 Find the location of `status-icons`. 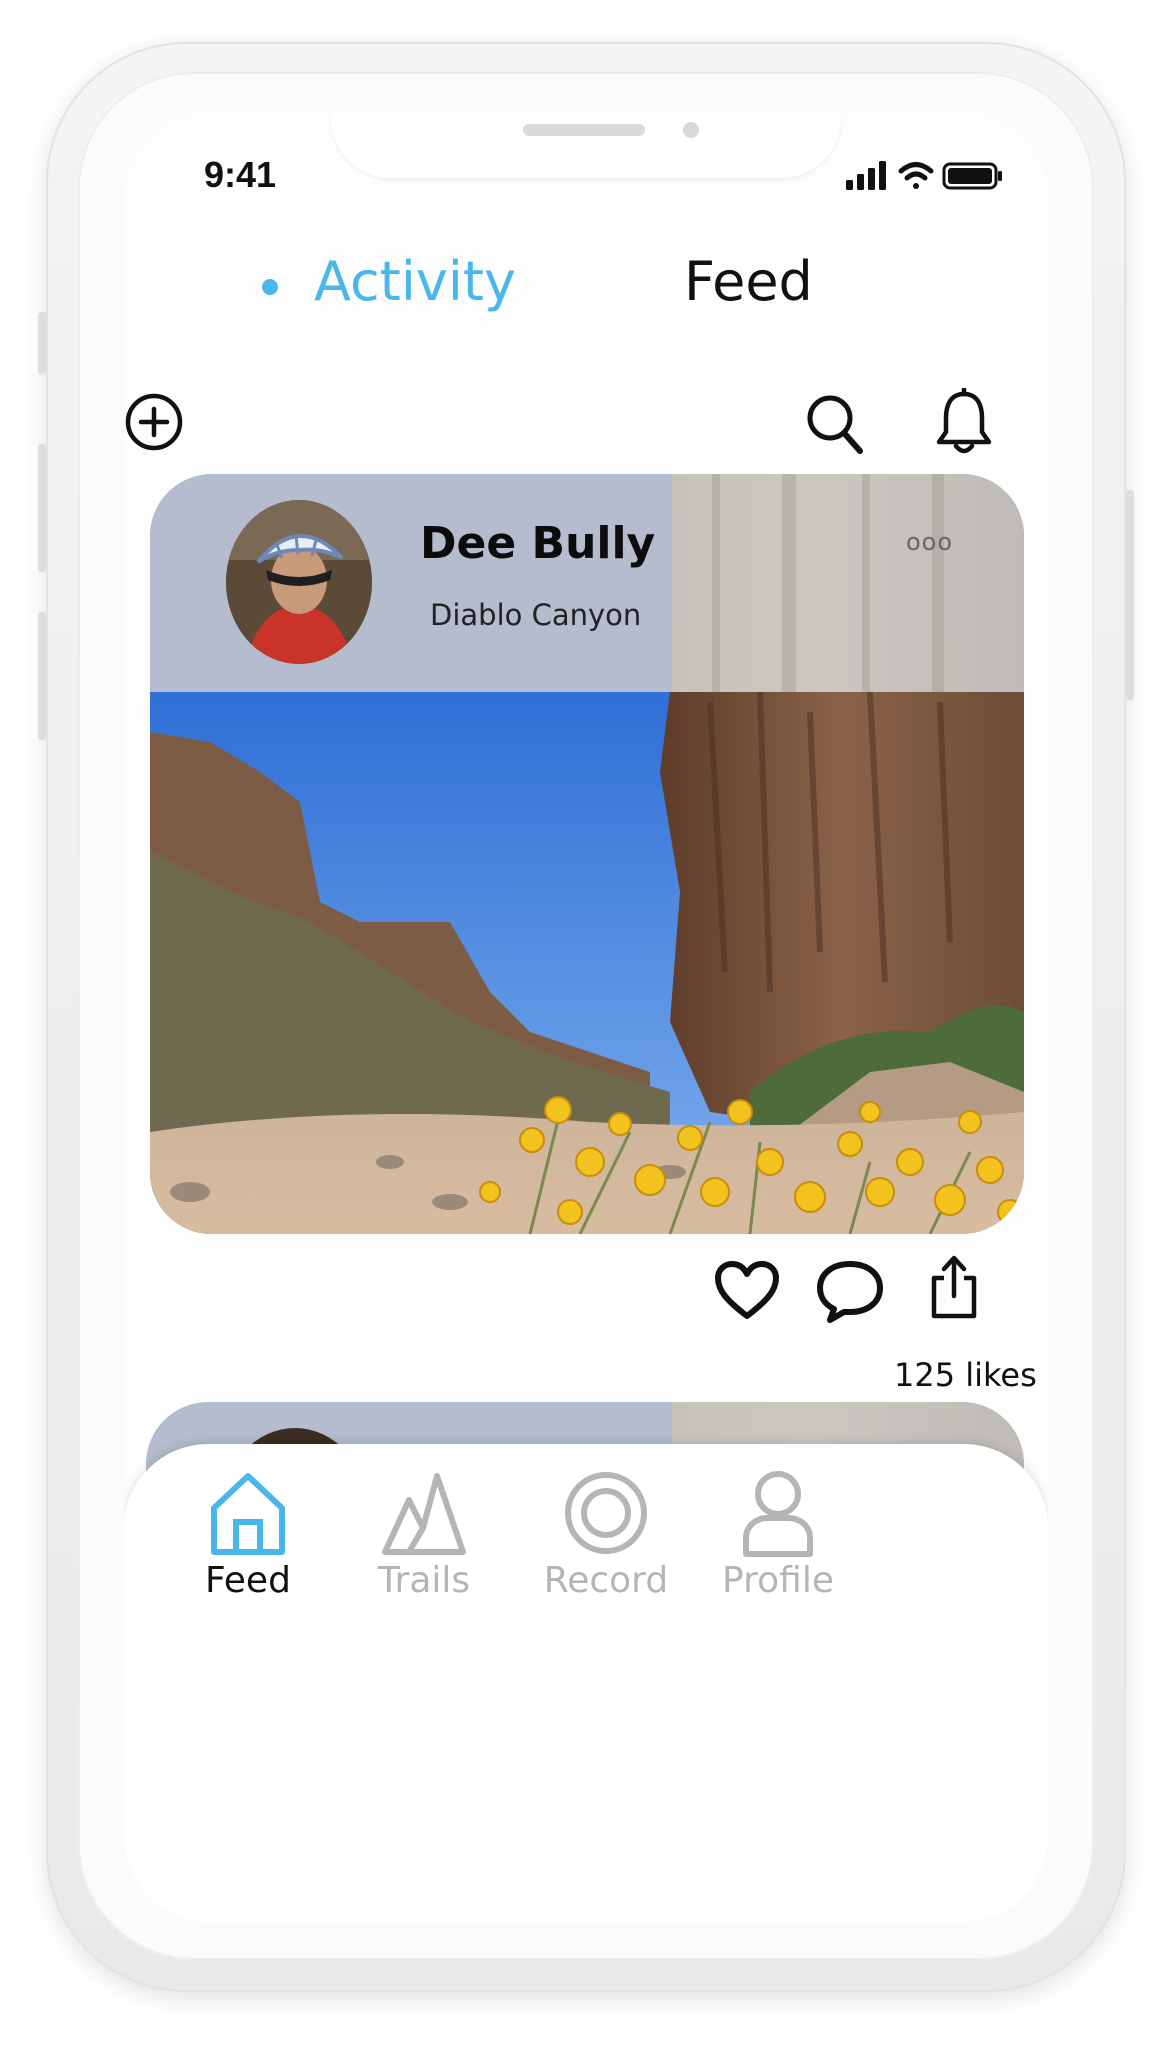

status-icons is located at coordinates (926, 175).